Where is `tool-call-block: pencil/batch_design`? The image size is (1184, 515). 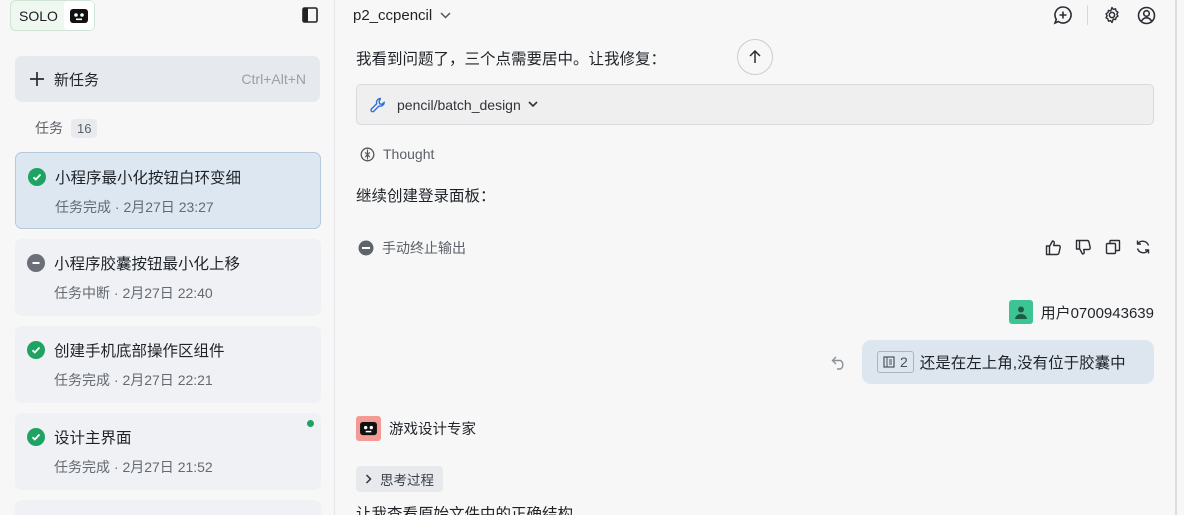 tool-call-block: pencil/batch_design is located at coordinates (755, 104).